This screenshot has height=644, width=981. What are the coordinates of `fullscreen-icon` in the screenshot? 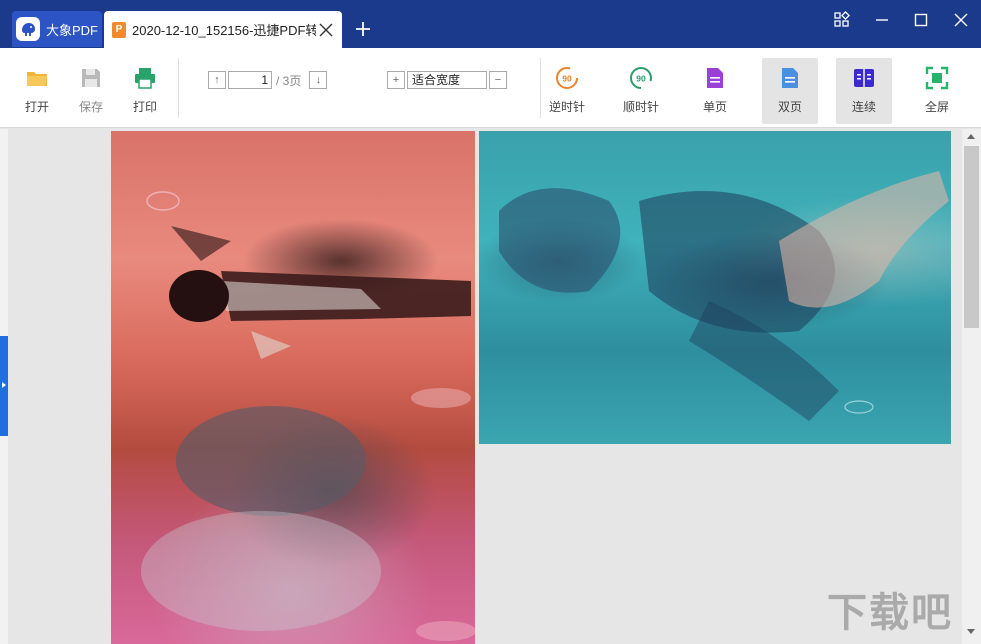 It's located at (937, 78).